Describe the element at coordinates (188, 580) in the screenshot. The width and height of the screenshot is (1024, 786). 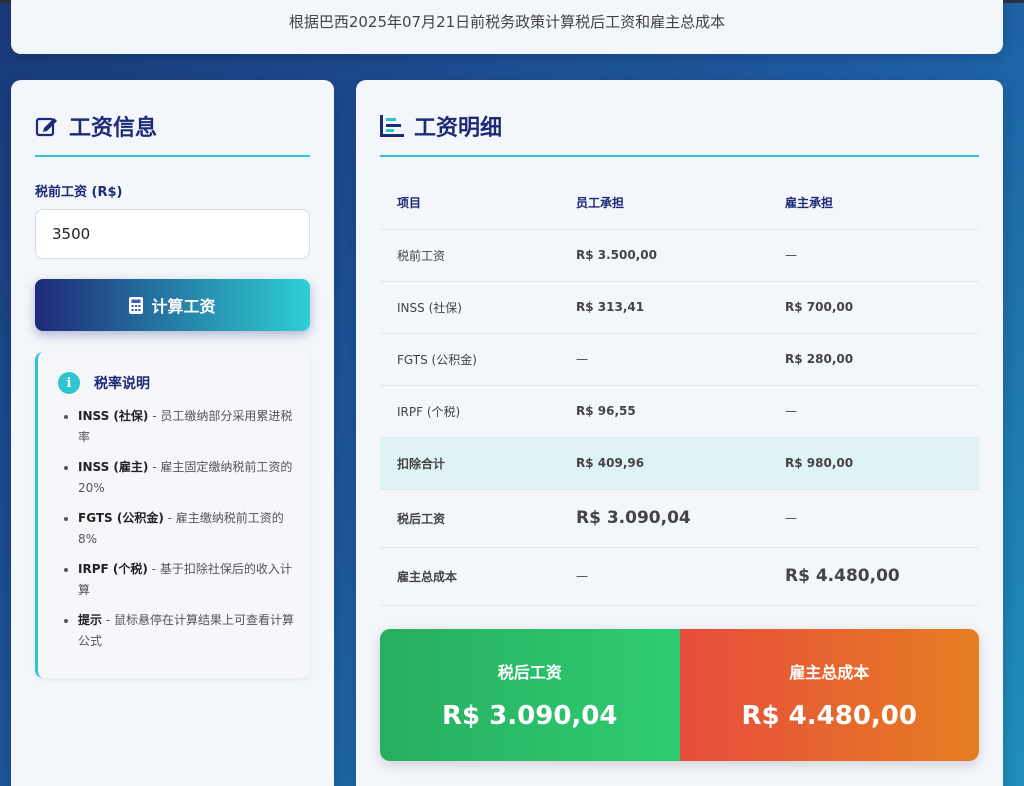
I see `tax-info-item: IRPF (个税) - 基于扣除社保后的收入计算` at that location.